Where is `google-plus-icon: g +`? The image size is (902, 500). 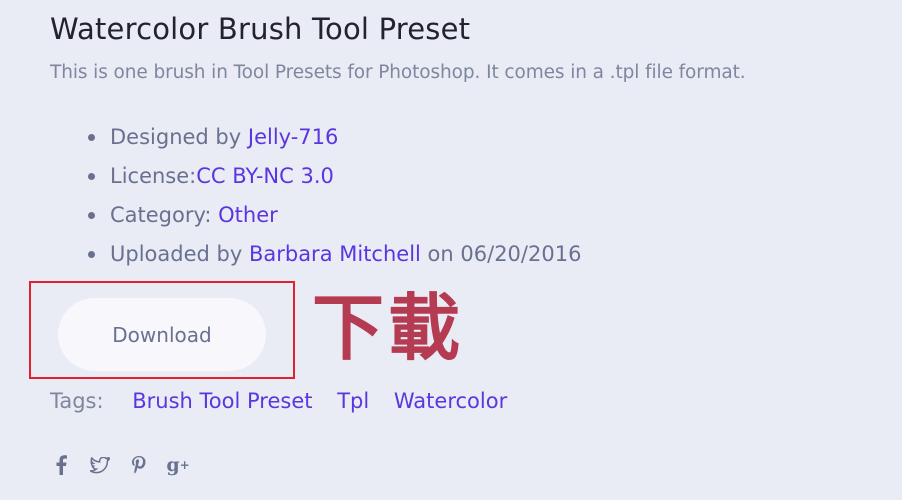 google-plus-icon: g + is located at coordinates (177, 465).